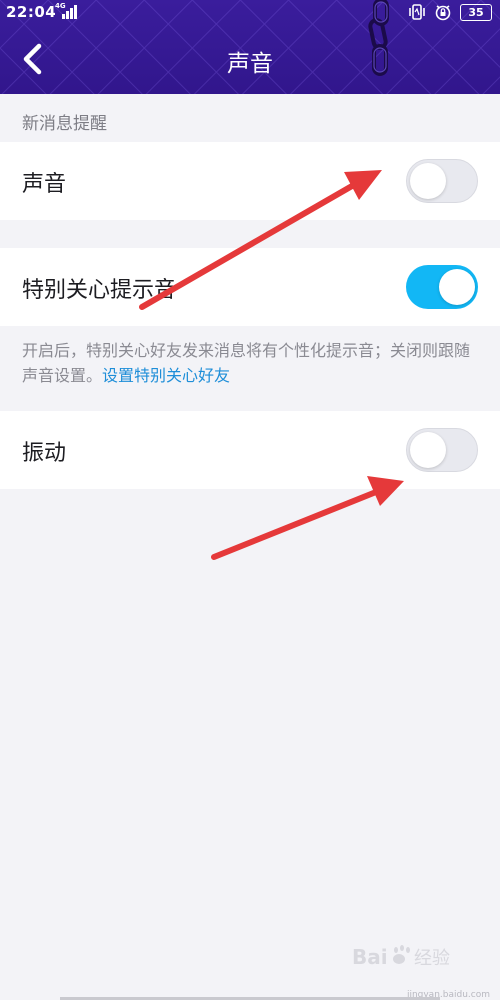 The width and height of the screenshot is (500, 1000). What do you see at coordinates (66, 11) in the screenshot?
I see `signal-icon: 4G` at bounding box center [66, 11].